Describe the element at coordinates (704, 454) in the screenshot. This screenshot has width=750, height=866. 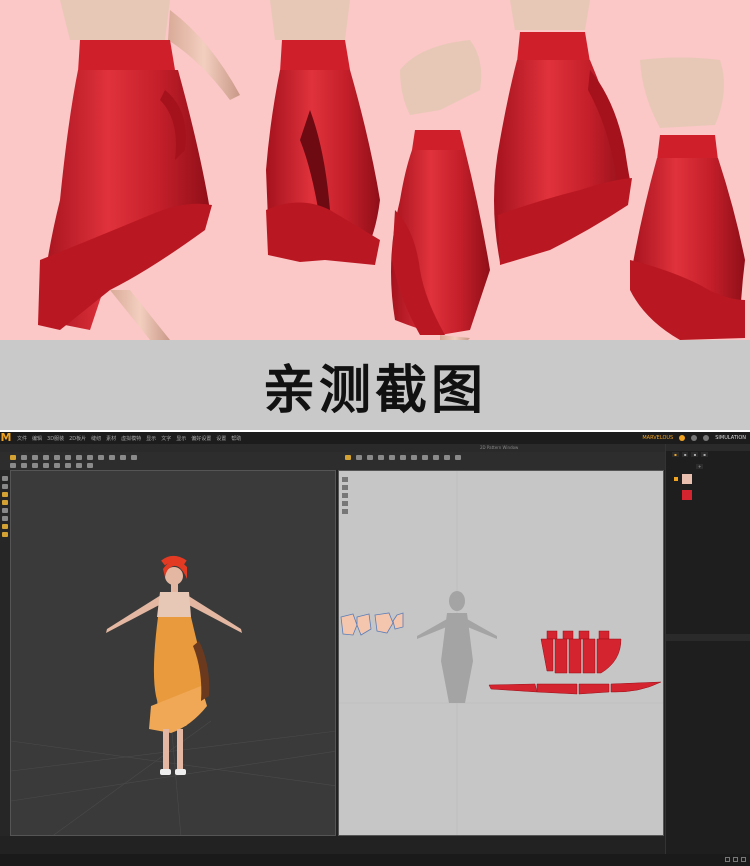
I see `tab-topstitch: ▪` at that location.